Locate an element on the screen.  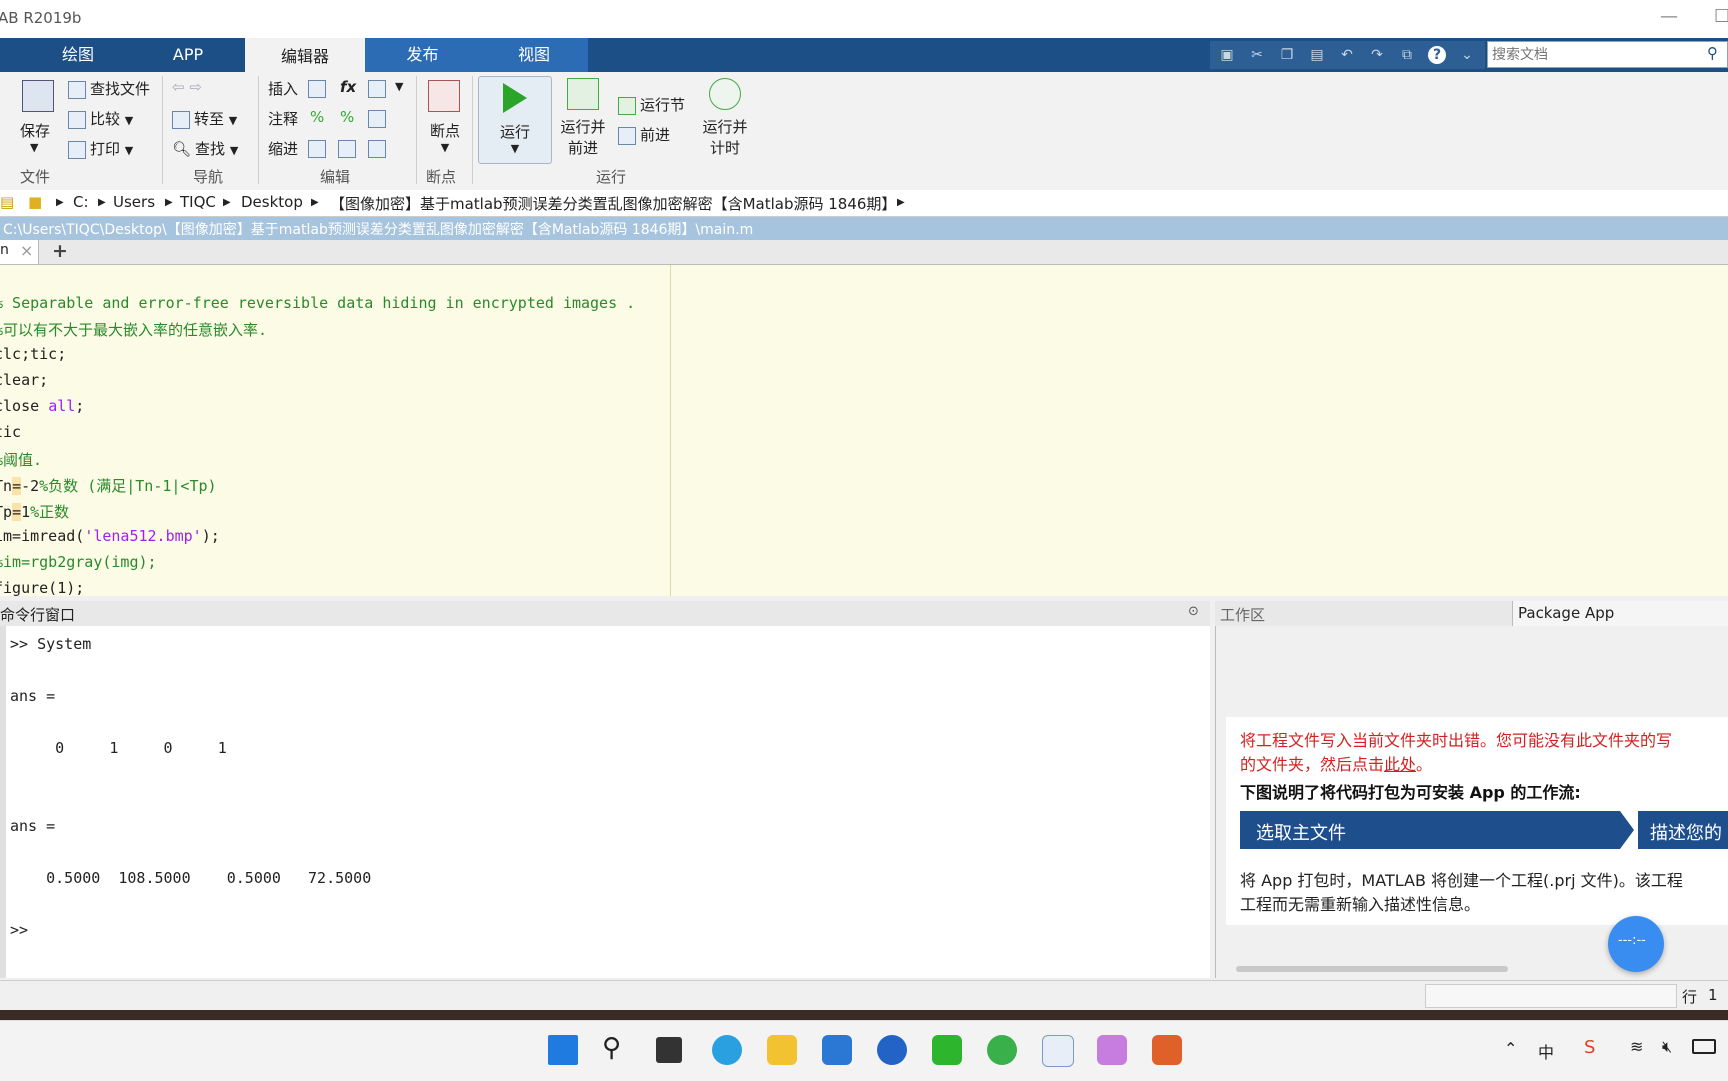
advance-button: 前进 is located at coordinates (644, 134).